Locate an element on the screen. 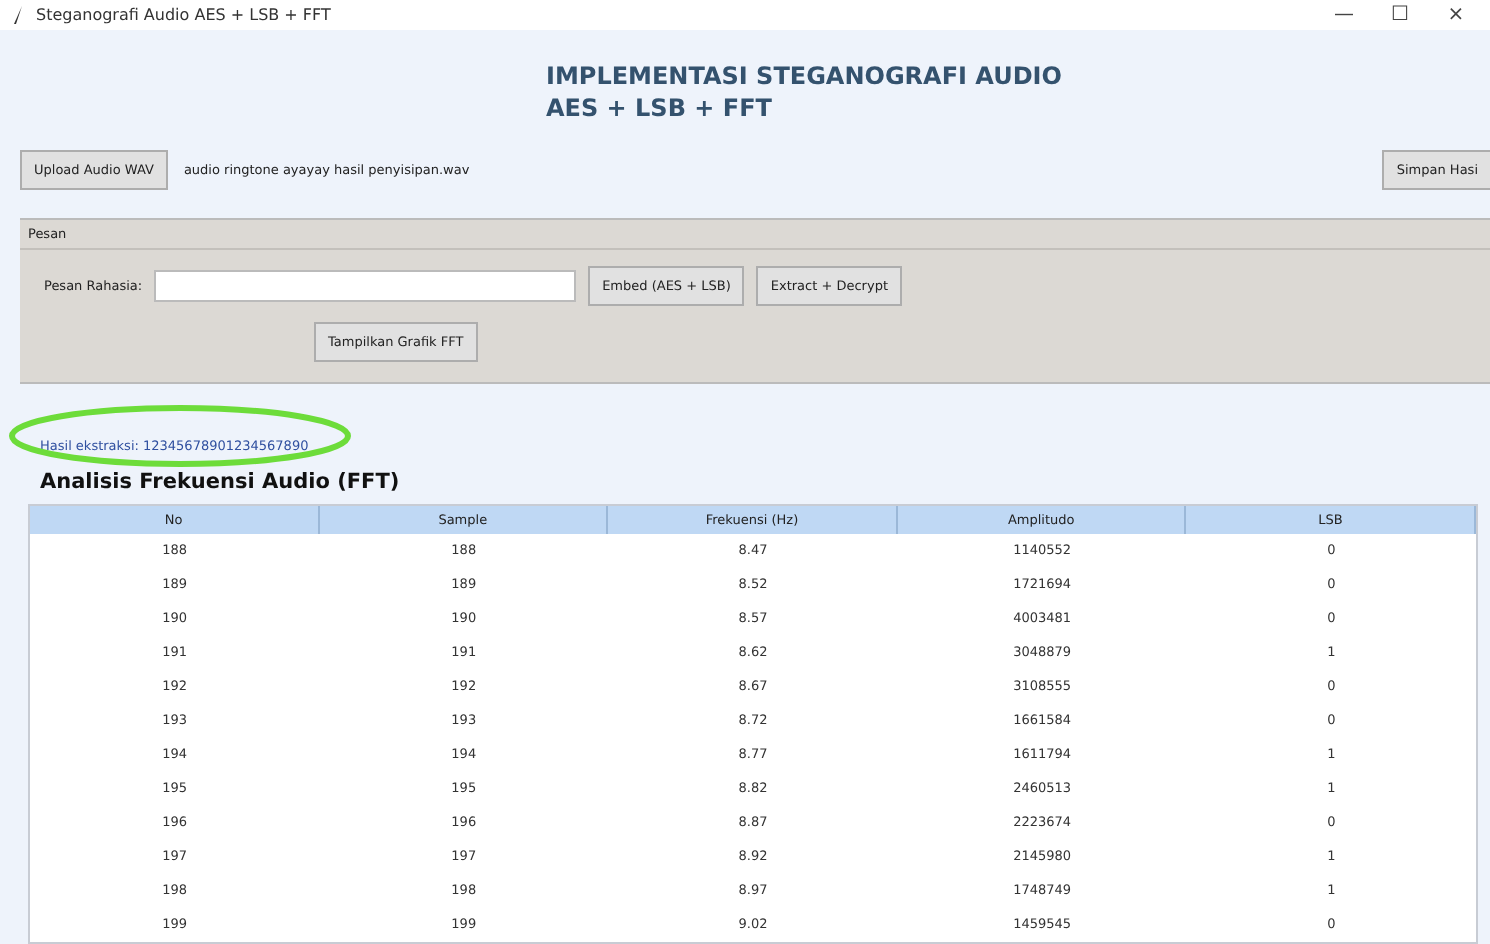  window-control: × is located at coordinates (1456, 15).